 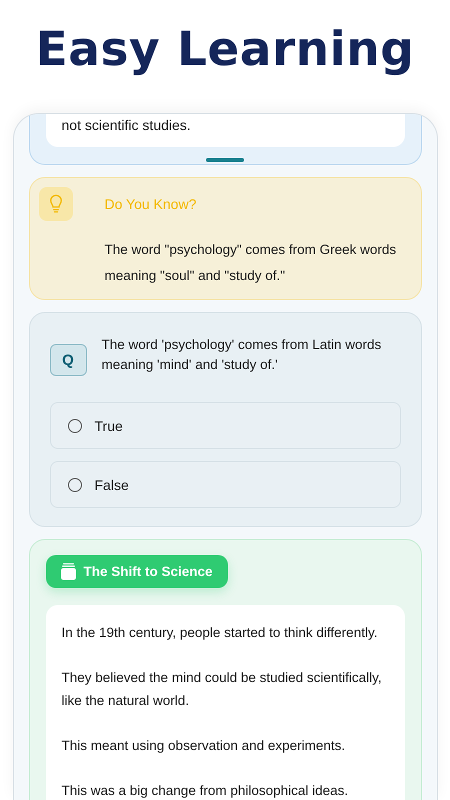 I want to click on fact-title: Do You Know?, so click(x=151, y=204).